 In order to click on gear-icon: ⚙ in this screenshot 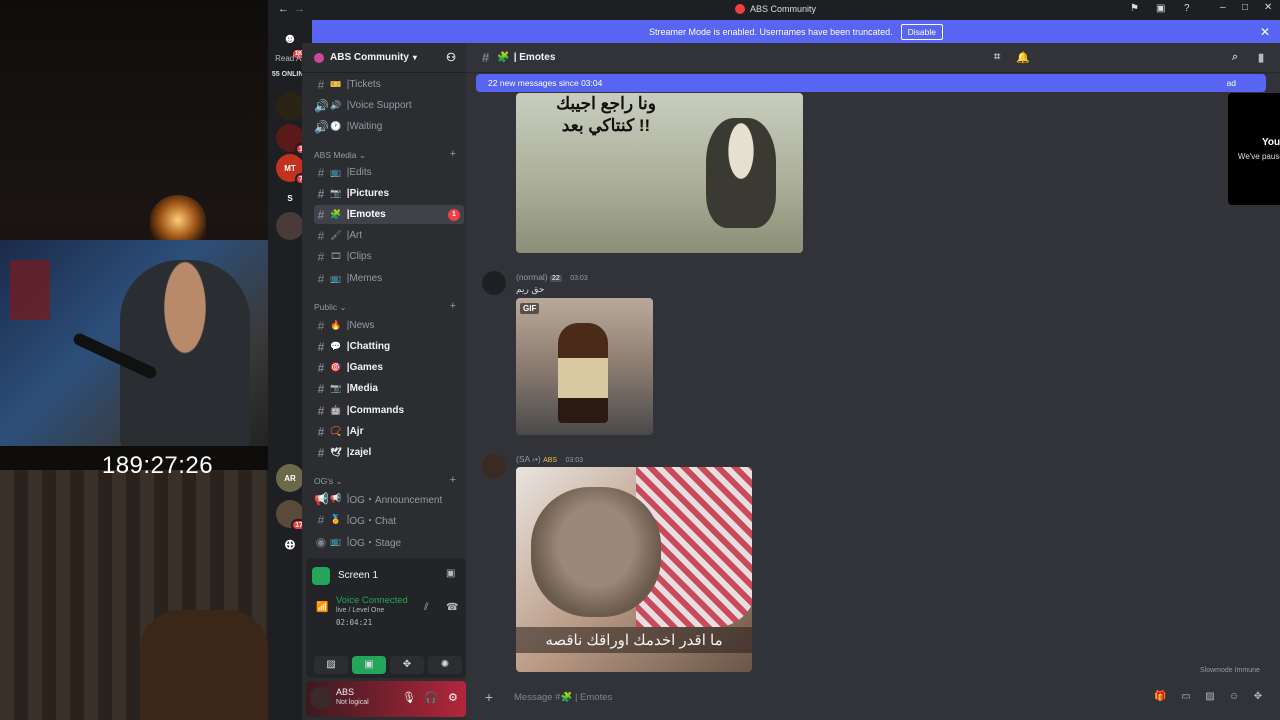, I will do `click(453, 697)`.